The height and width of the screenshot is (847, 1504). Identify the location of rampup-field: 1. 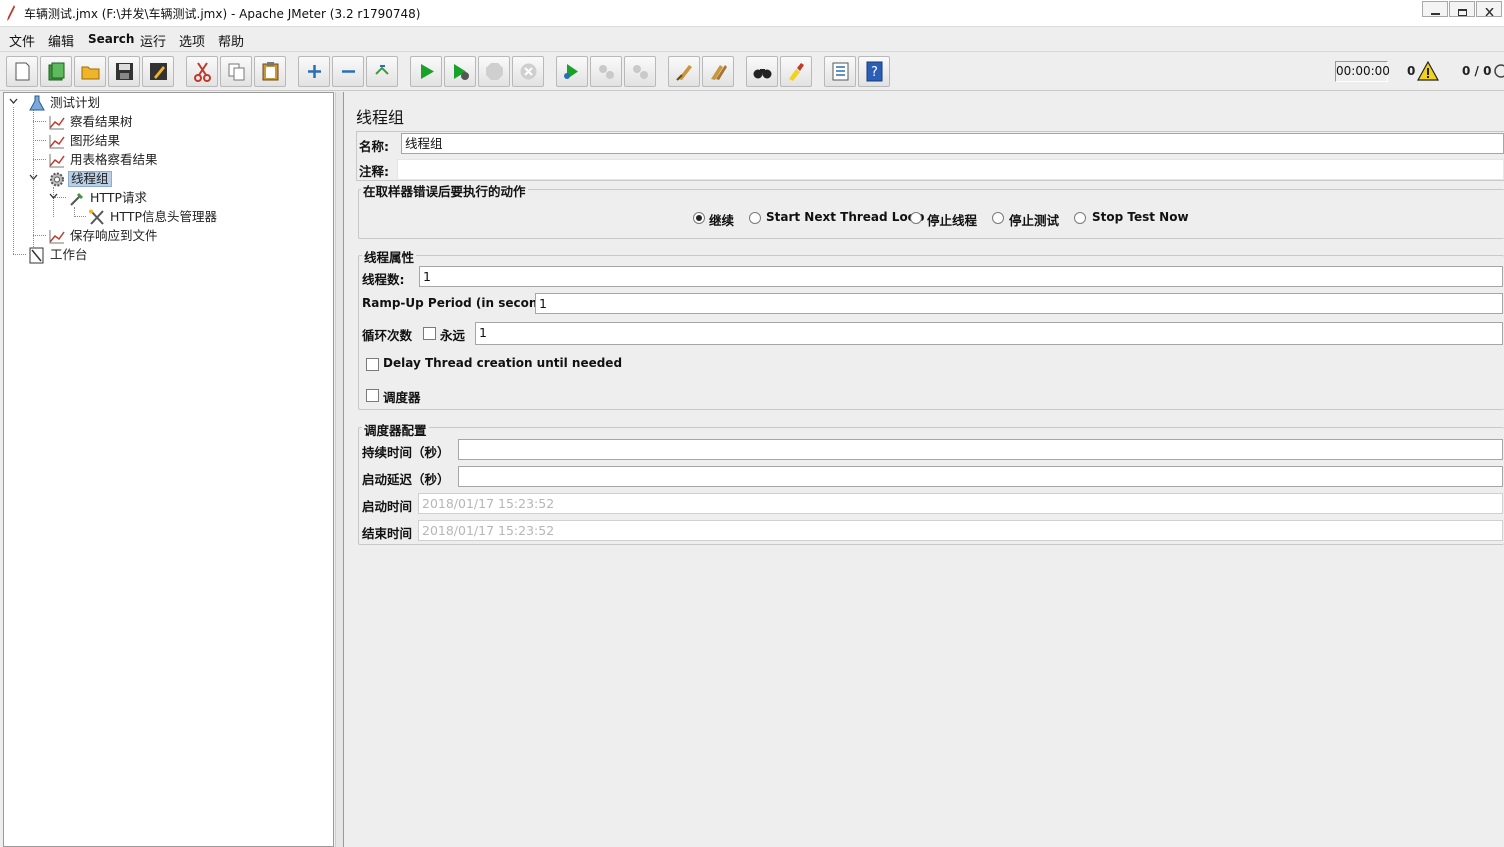
(1019, 303).